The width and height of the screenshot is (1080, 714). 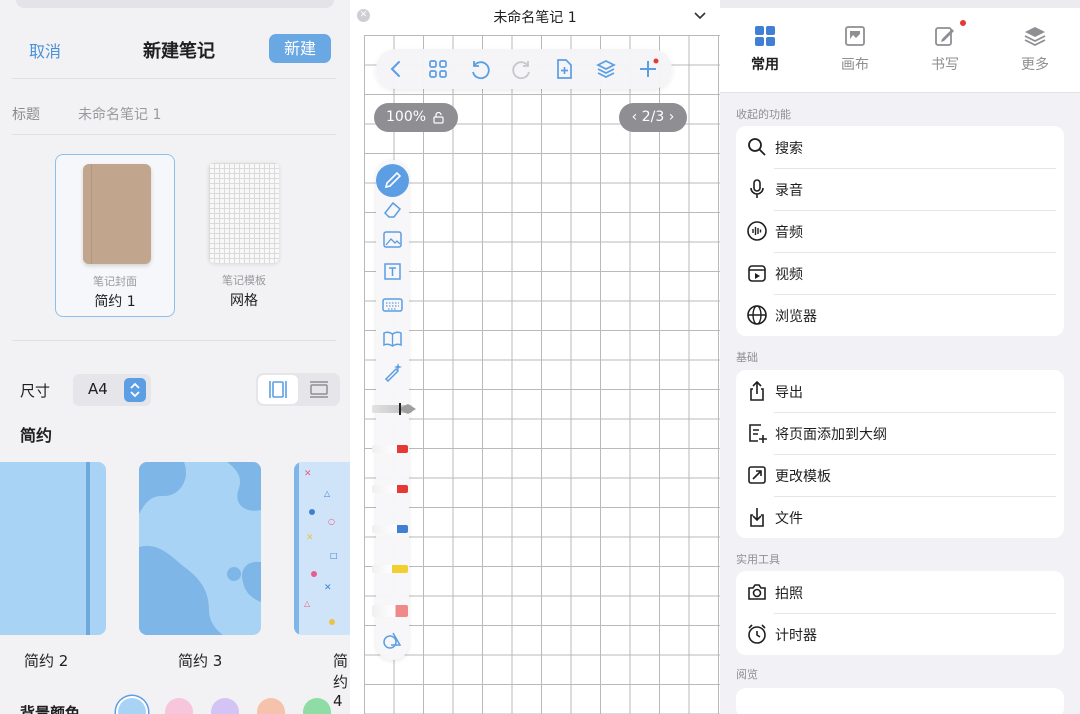 I want to click on menu-item-browser: 浏览器, so click(x=900, y=315).